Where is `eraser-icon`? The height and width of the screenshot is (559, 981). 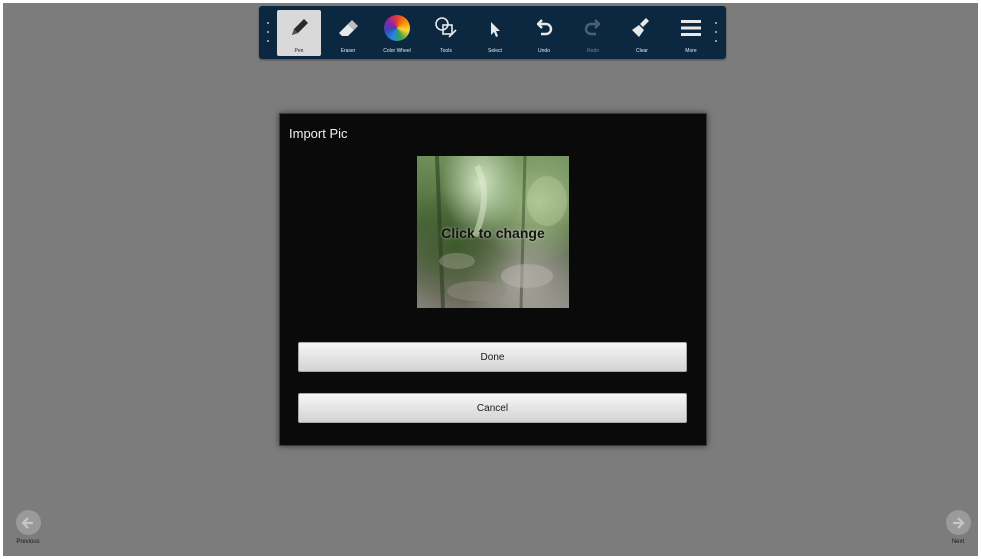
eraser-icon is located at coordinates (348, 28).